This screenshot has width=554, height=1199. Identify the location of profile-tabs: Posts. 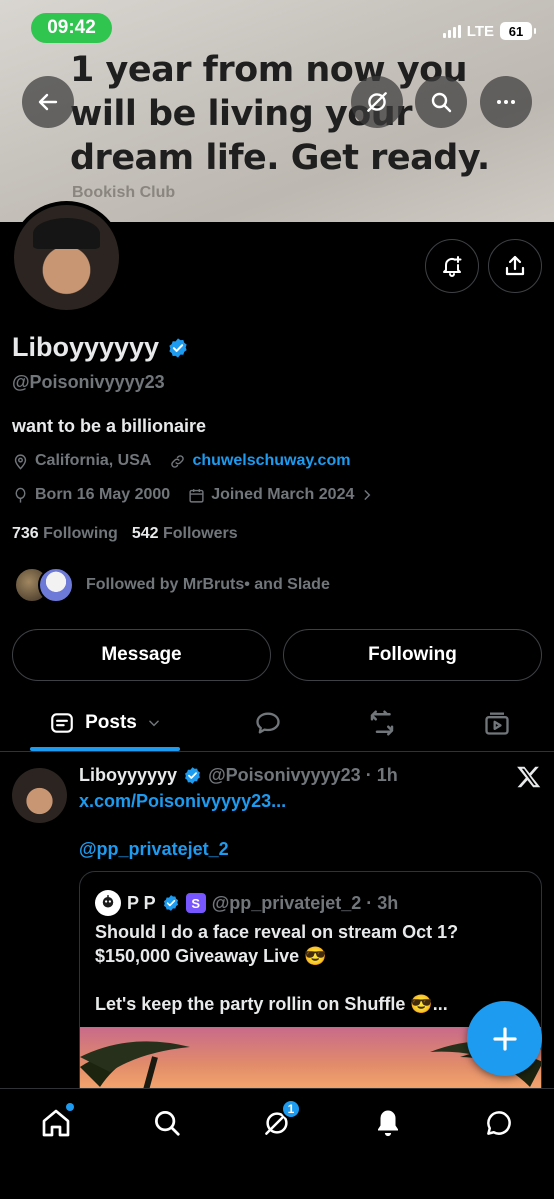
(277, 725).